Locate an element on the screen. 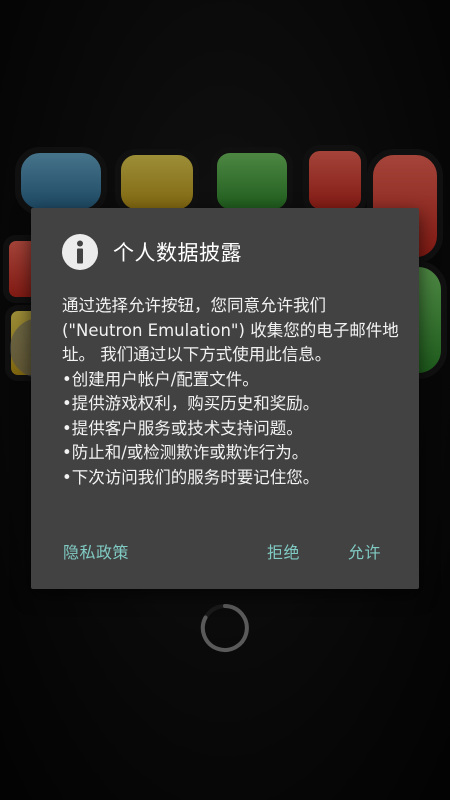 This screenshot has height=800, width=450. list-item: •提供游戏权利，购买历史和奖励。 is located at coordinates (191, 403).